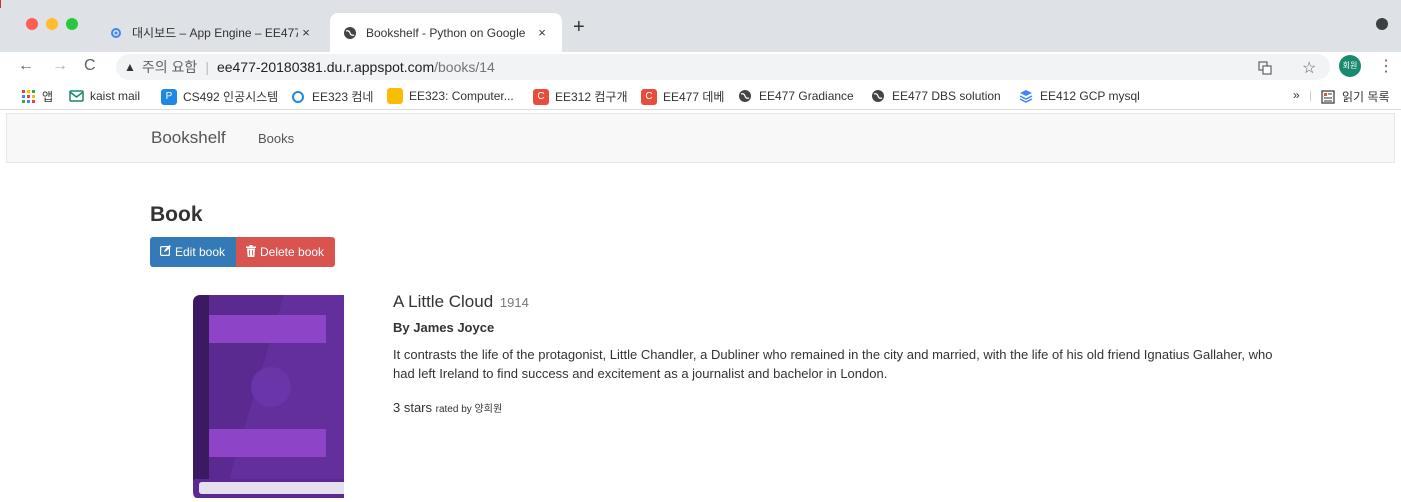 The width and height of the screenshot is (1401, 502). I want to click on window-minimize-button, so click(52, 24).